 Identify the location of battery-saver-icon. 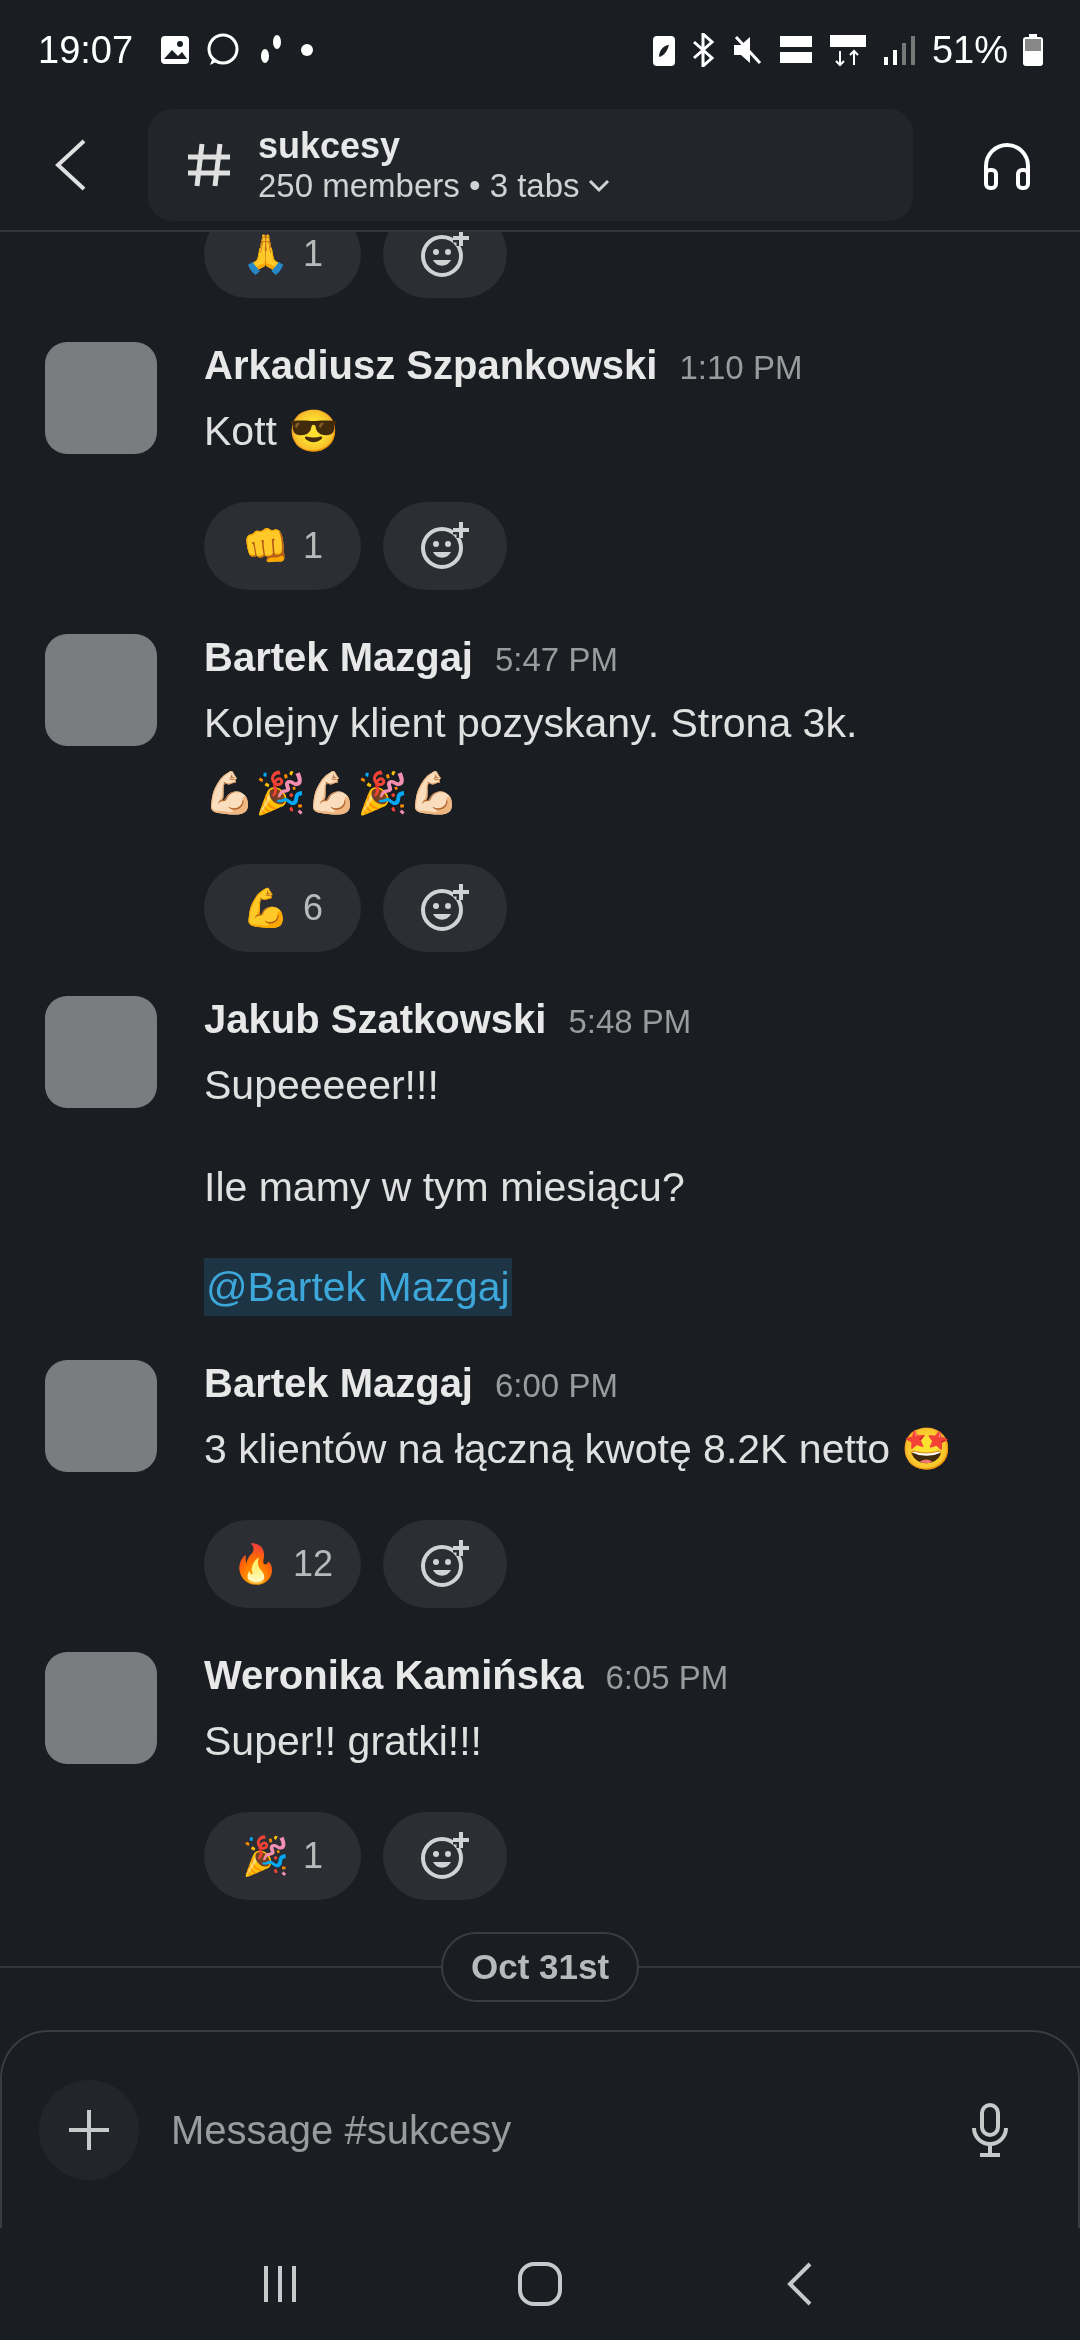
(663, 50).